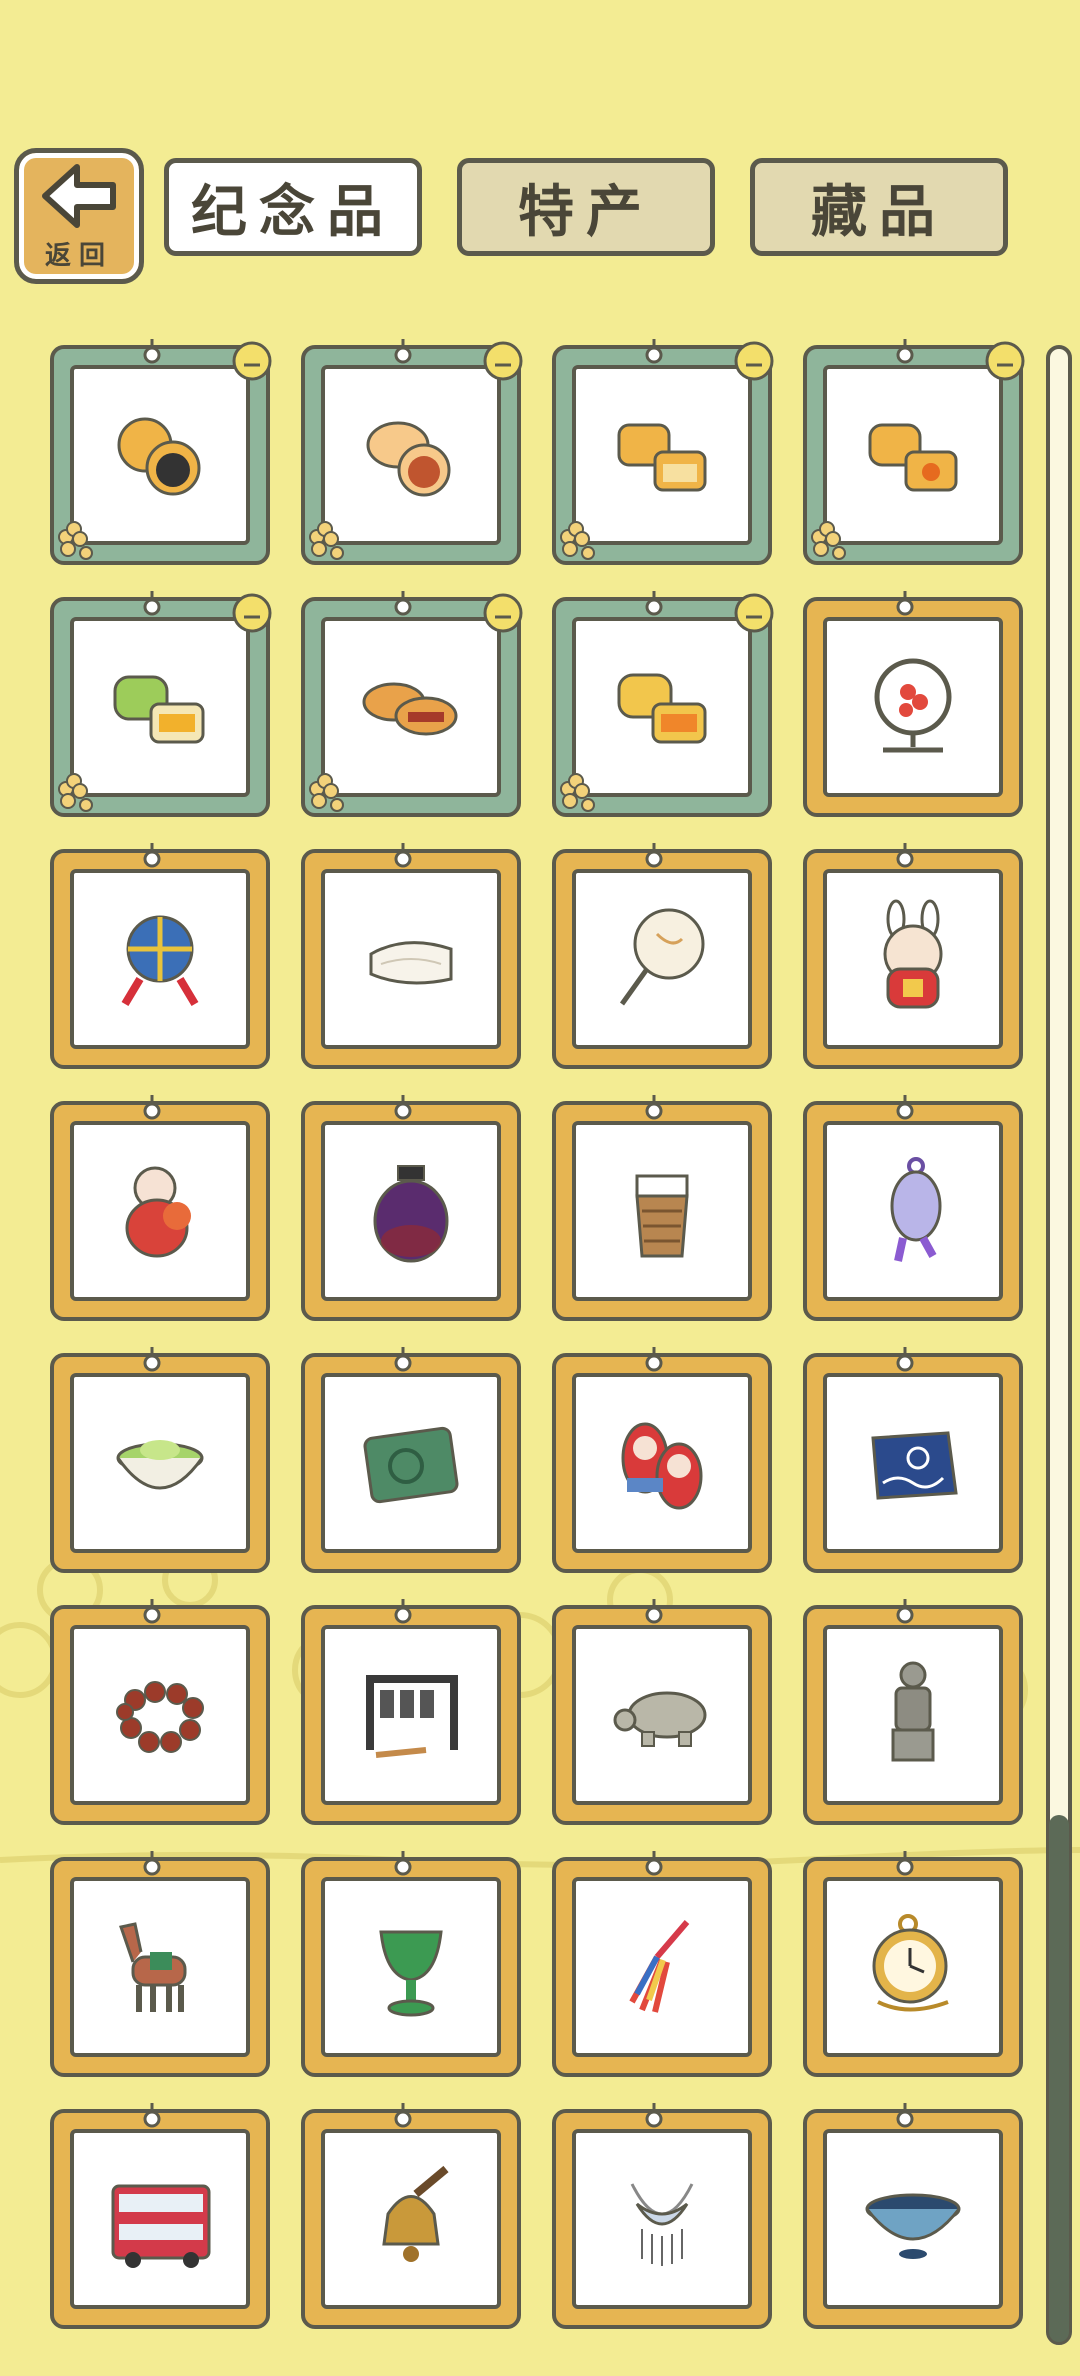  What do you see at coordinates (913, 2226) in the screenshot?
I see `tenmoku-bowl-icon` at bounding box center [913, 2226].